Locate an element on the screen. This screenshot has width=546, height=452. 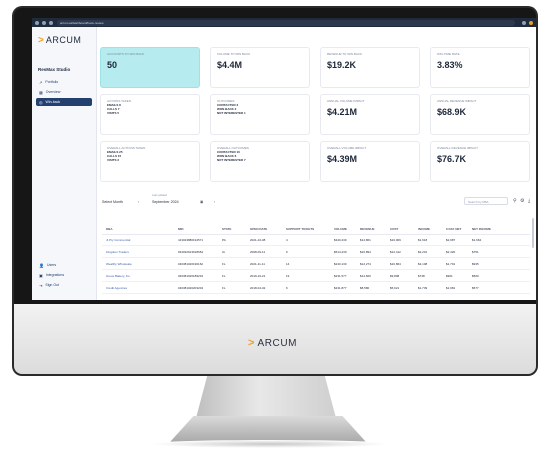
settings-icon: ⚙ is located at coordinates (522, 201).